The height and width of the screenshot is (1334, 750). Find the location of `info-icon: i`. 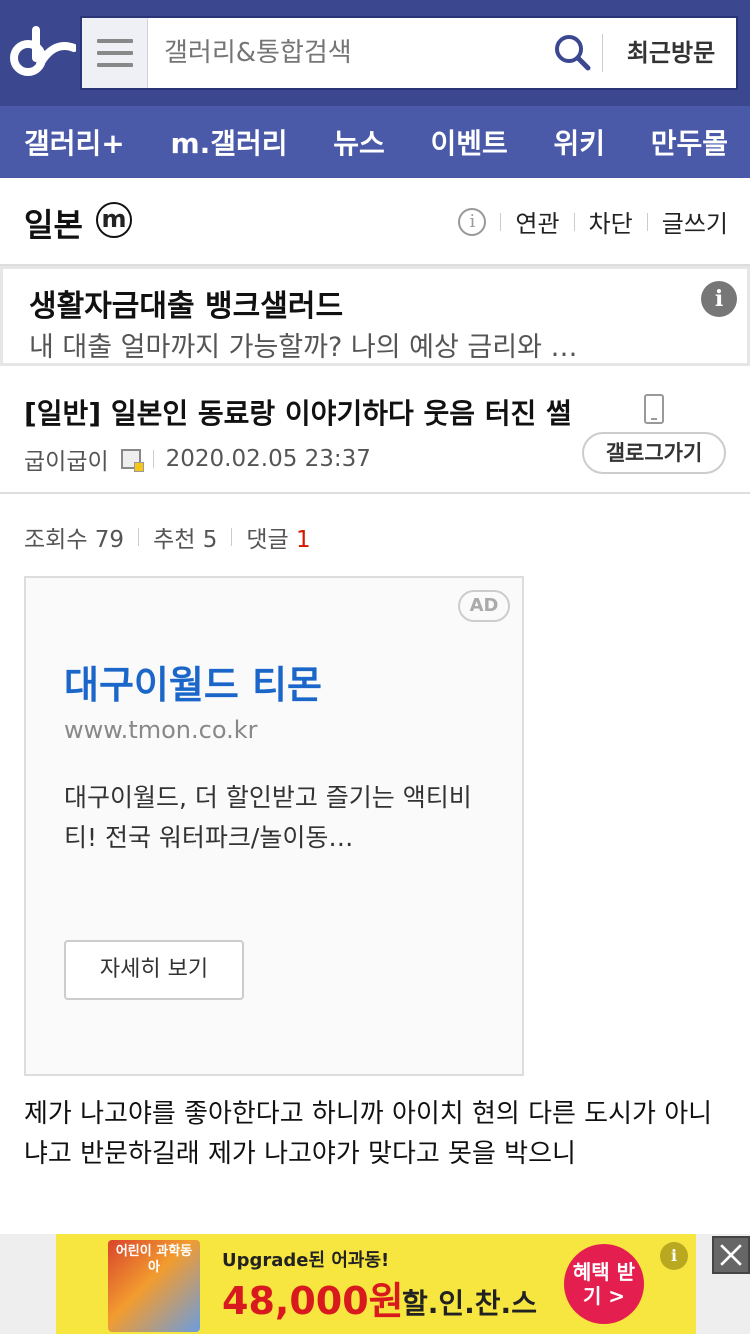

info-icon: i is located at coordinates (472, 221).